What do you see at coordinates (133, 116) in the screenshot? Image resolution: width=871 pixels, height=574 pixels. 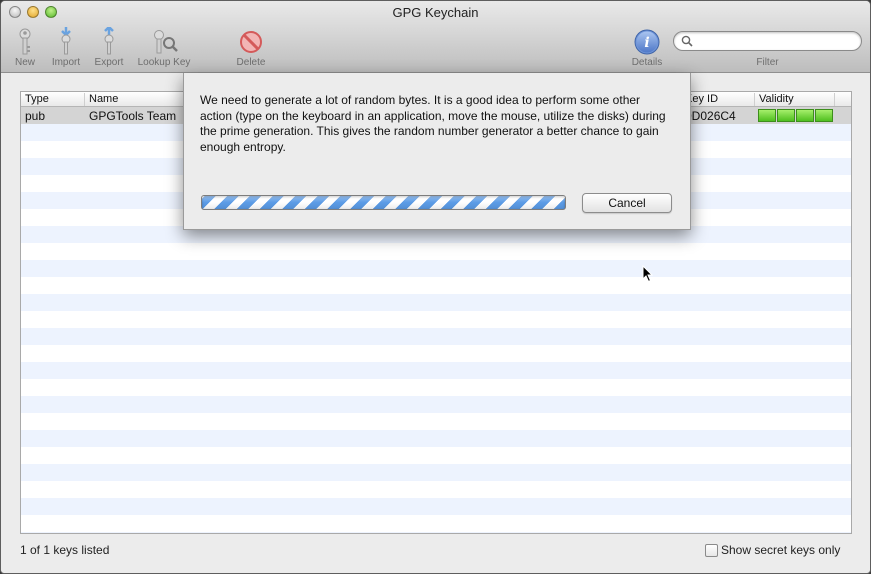 I see `row-name: GPGTools Team` at bounding box center [133, 116].